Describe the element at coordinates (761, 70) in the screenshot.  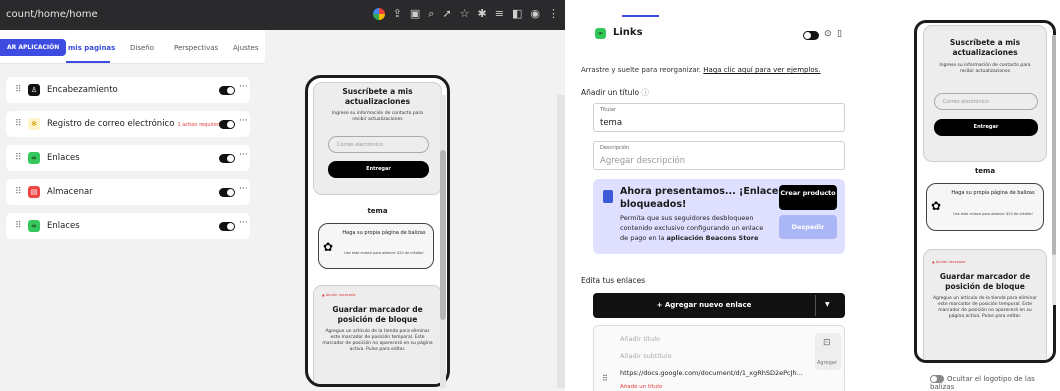
I see `examples-link: Haga clic aquí para ver ejemplos.` at that location.